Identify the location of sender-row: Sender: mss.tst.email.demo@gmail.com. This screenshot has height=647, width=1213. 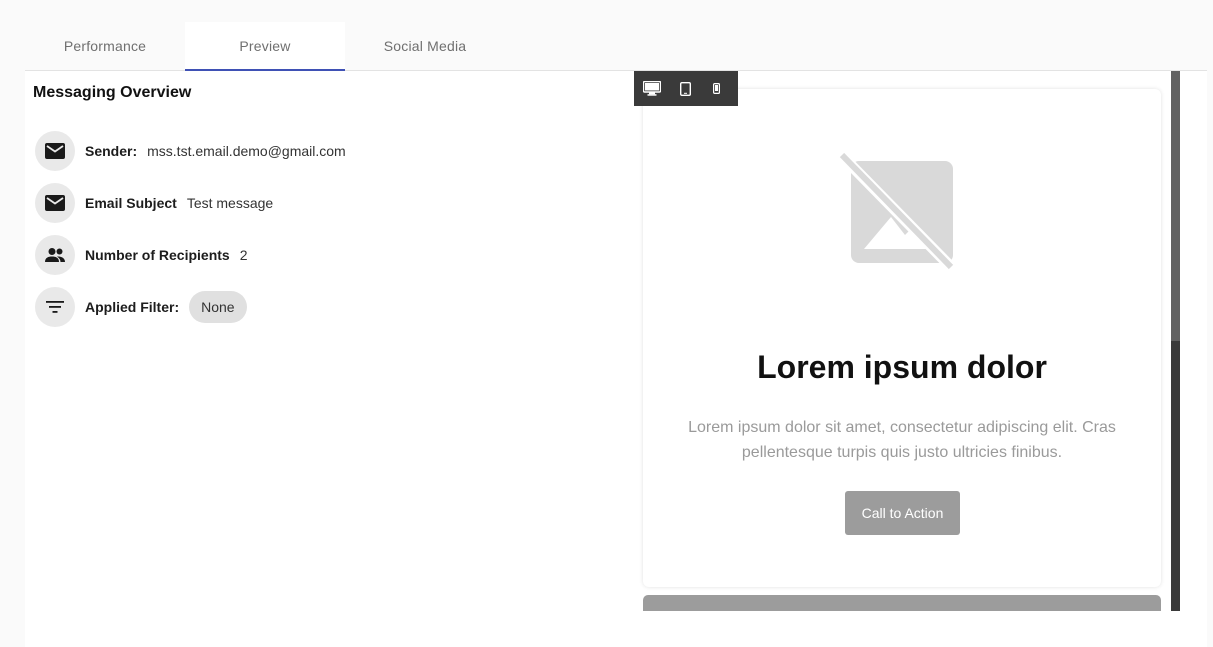
(190, 151).